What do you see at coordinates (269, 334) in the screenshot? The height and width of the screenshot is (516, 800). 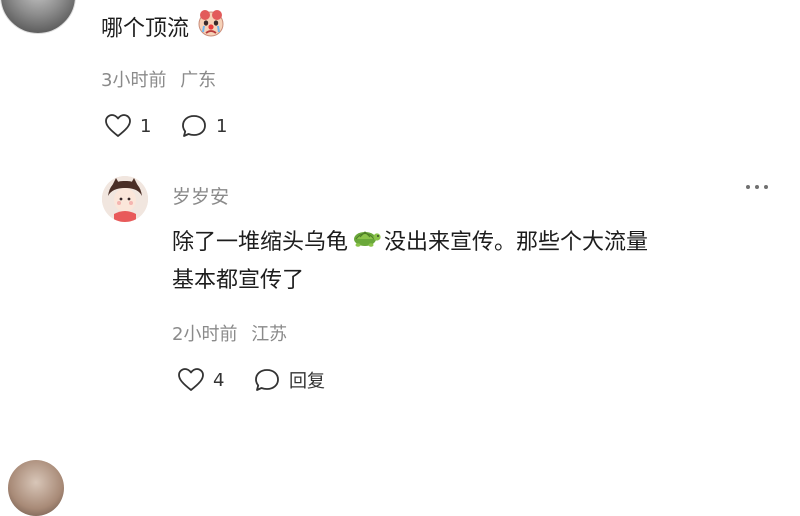 I see `reply-location: 江苏` at bounding box center [269, 334].